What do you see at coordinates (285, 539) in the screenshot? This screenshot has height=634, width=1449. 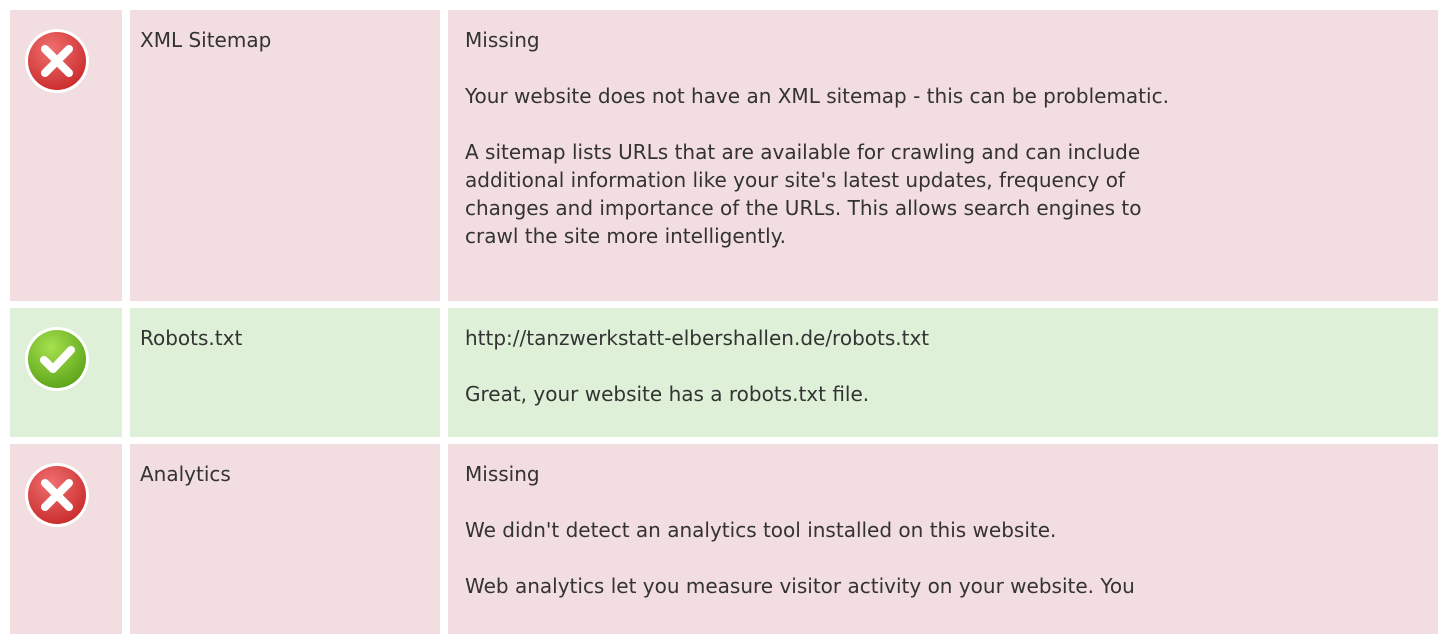 I see `check-name: Analytics` at bounding box center [285, 539].